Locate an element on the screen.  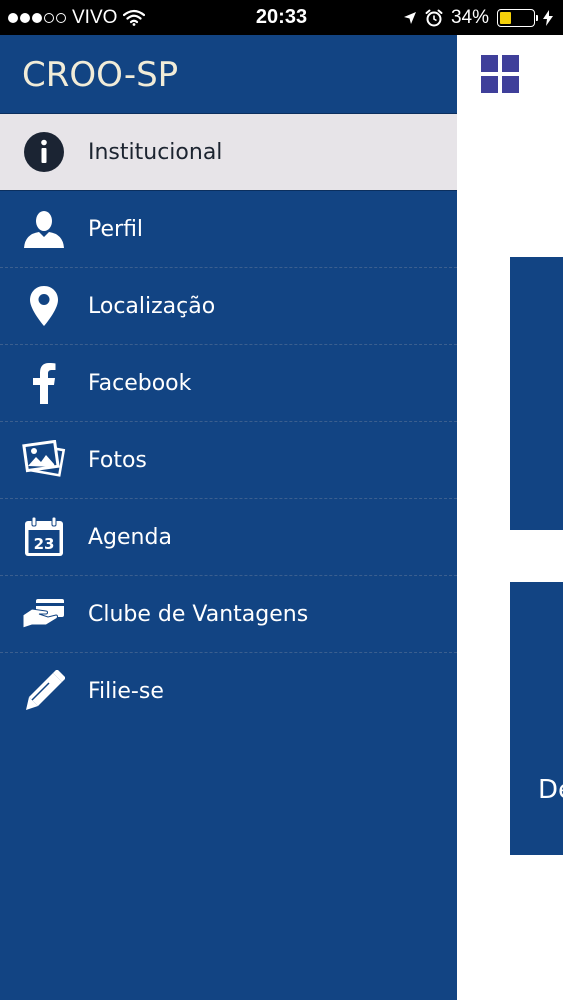
calendar-day-number: 23 is located at coordinates (44, 544).